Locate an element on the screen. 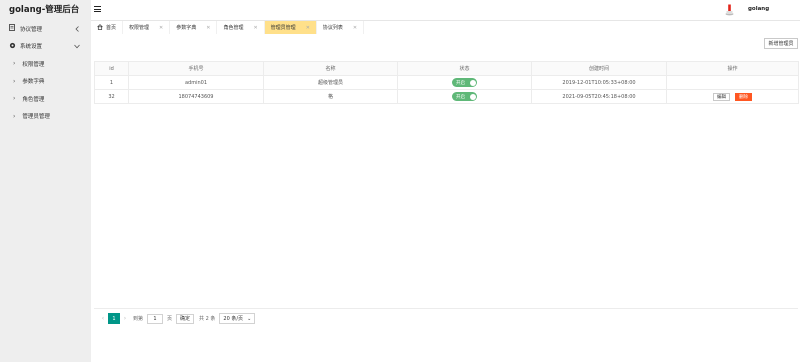 This screenshot has width=800, height=362. sidebar-item-label: 角色管理 is located at coordinates (33, 99).